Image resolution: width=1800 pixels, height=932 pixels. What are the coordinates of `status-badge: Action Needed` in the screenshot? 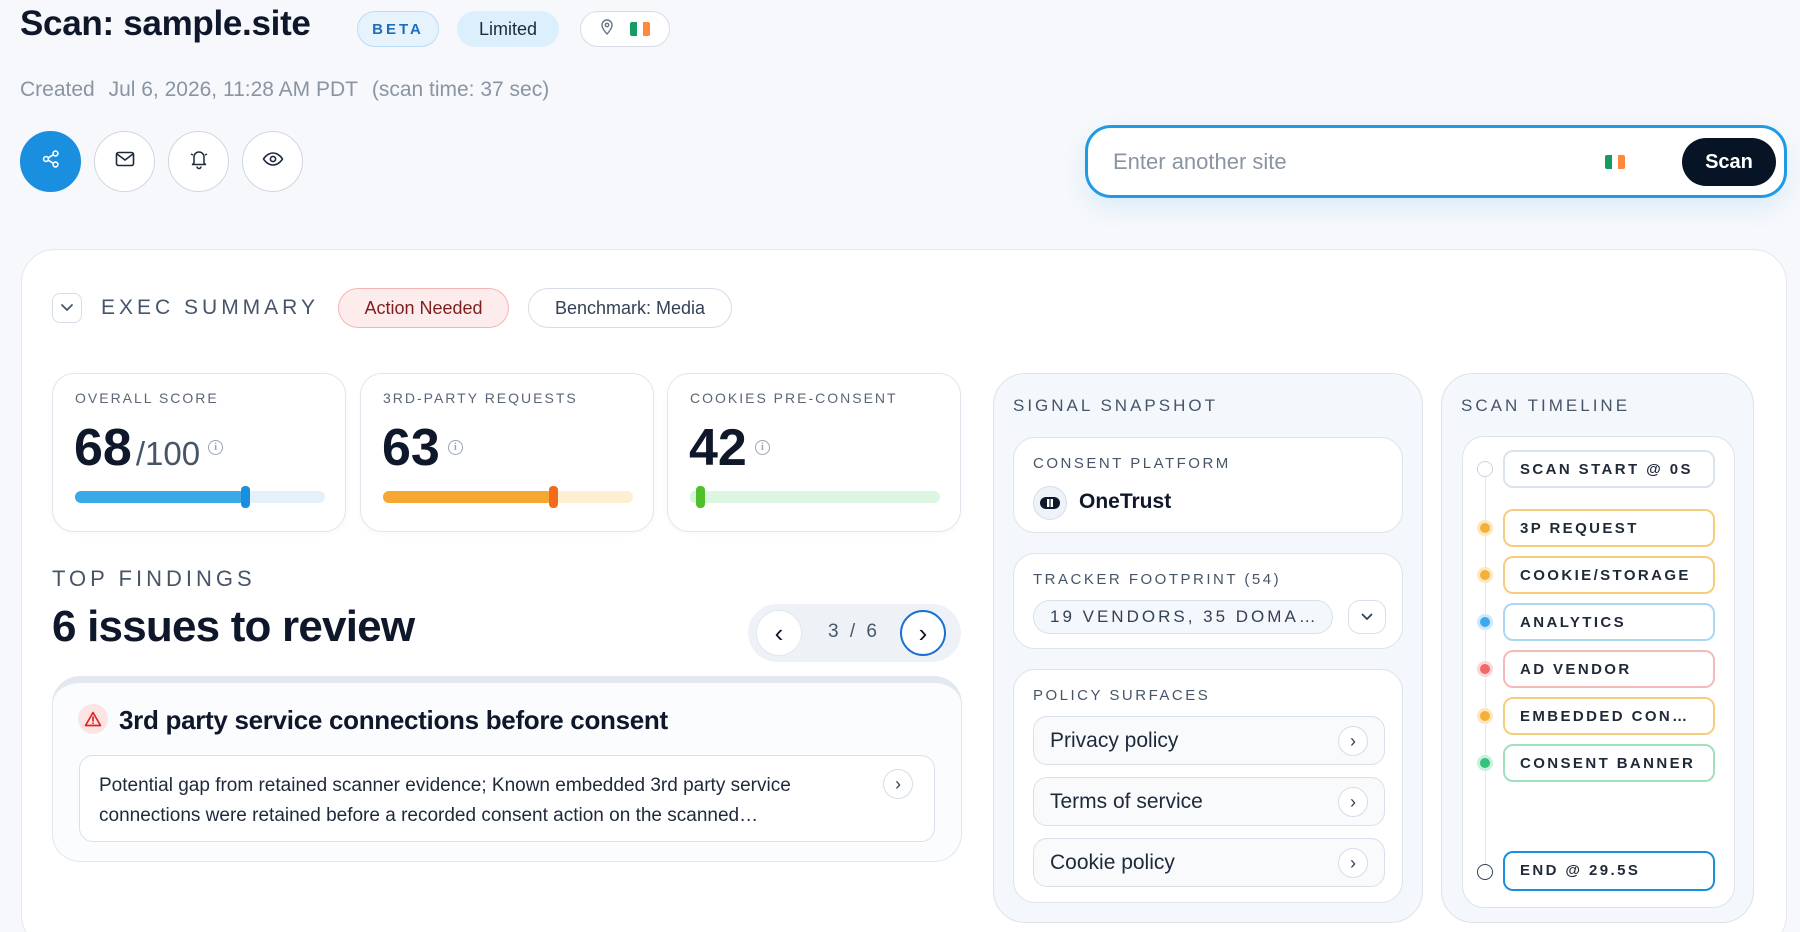 It's located at (423, 308).